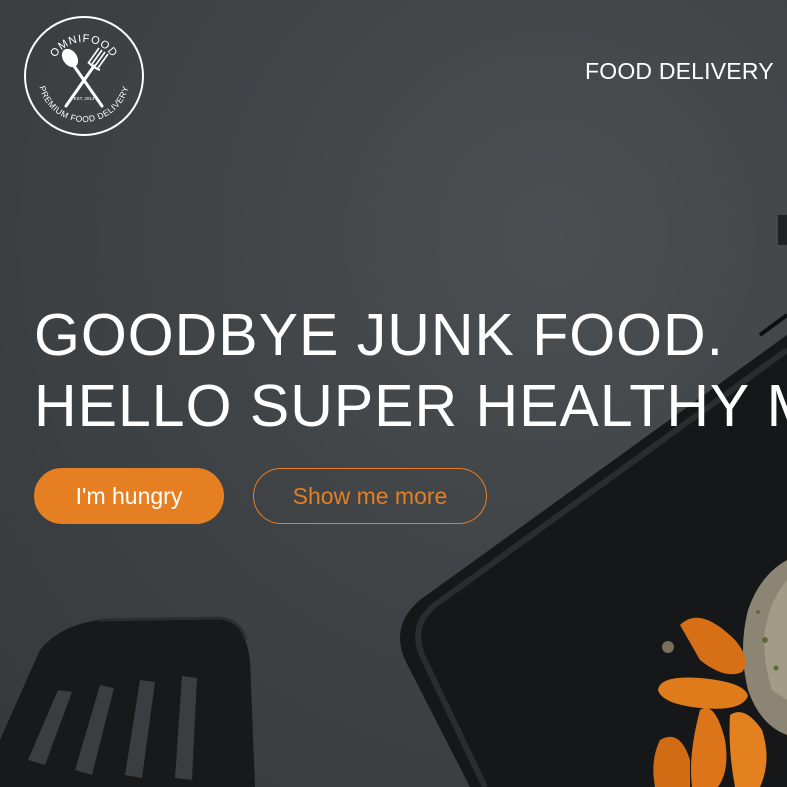  What do you see at coordinates (84, 98) in the screenshot?
I see `logo-est-text: EST. 2014` at bounding box center [84, 98].